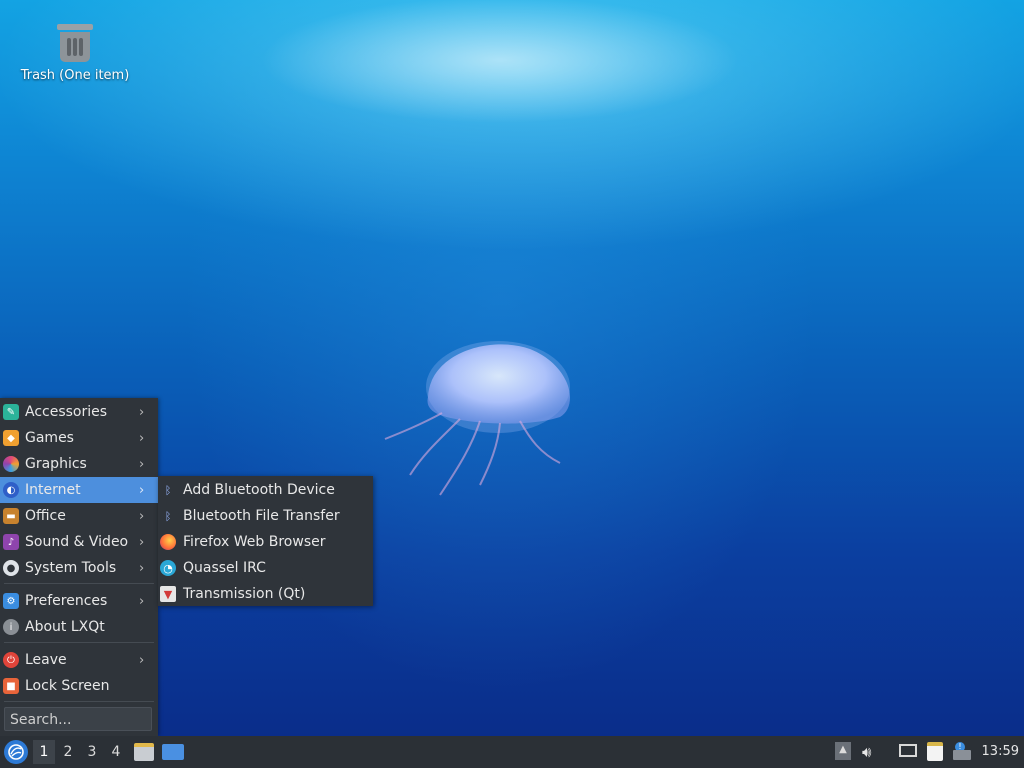 This screenshot has width=1024, height=768. Describe the element at coordinates (11, 412) in the screenshot. I see `accessories-icon: ✎` at that location.